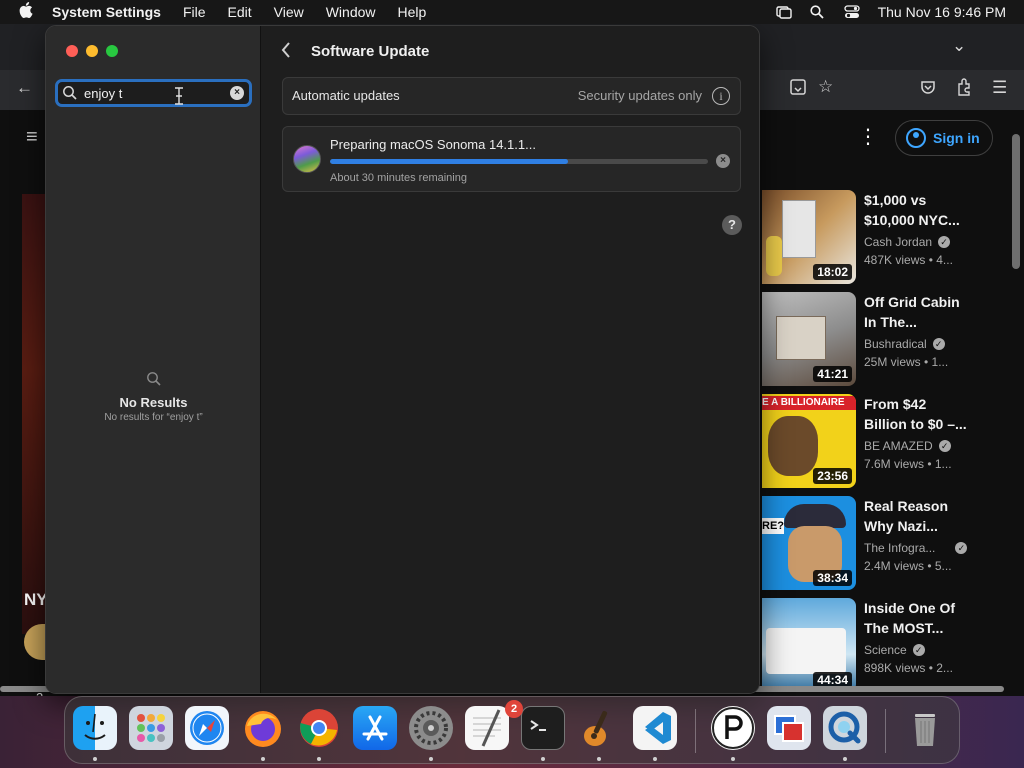 This screenshot has height=768, width=1024. What do you see at coordinates (70, 93) in the screenshot?
I see `search-icon` at bounding box center [70, 93].